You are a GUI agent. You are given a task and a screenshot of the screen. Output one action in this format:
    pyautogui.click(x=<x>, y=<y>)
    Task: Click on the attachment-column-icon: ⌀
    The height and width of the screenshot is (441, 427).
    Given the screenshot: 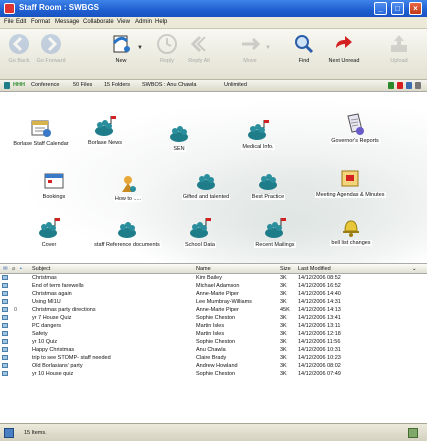 What is the action you would take?
    pyautogui.click(x=13, y=269)
    